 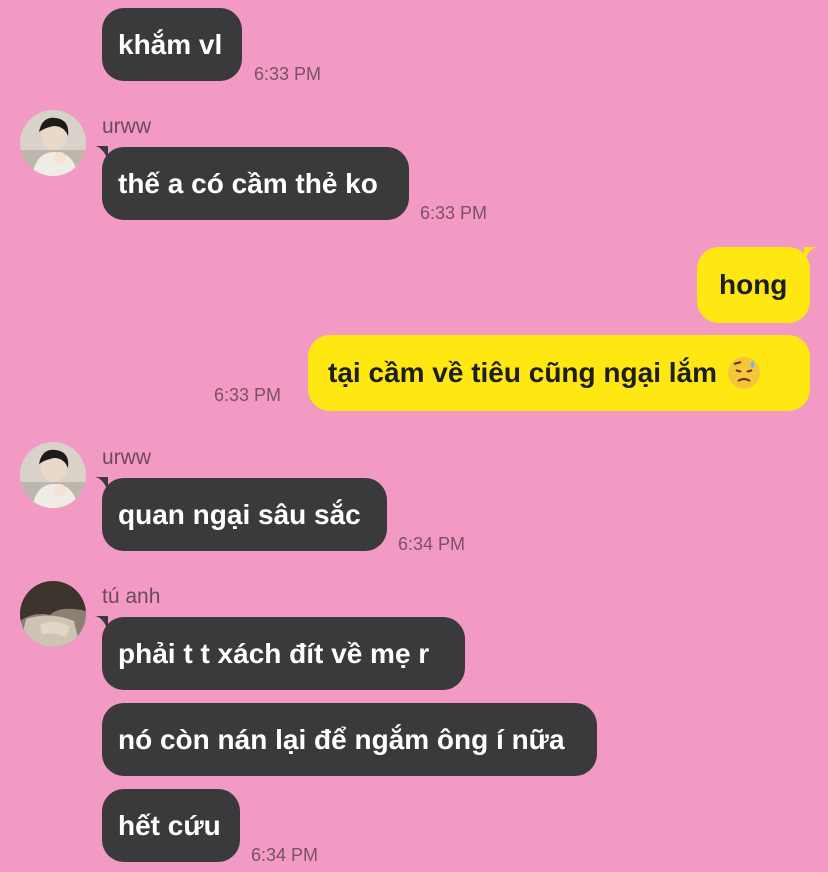 I want to click on message-text: tại cầm về tiêu cũng ngại lắm, so click(x=523, y=372).